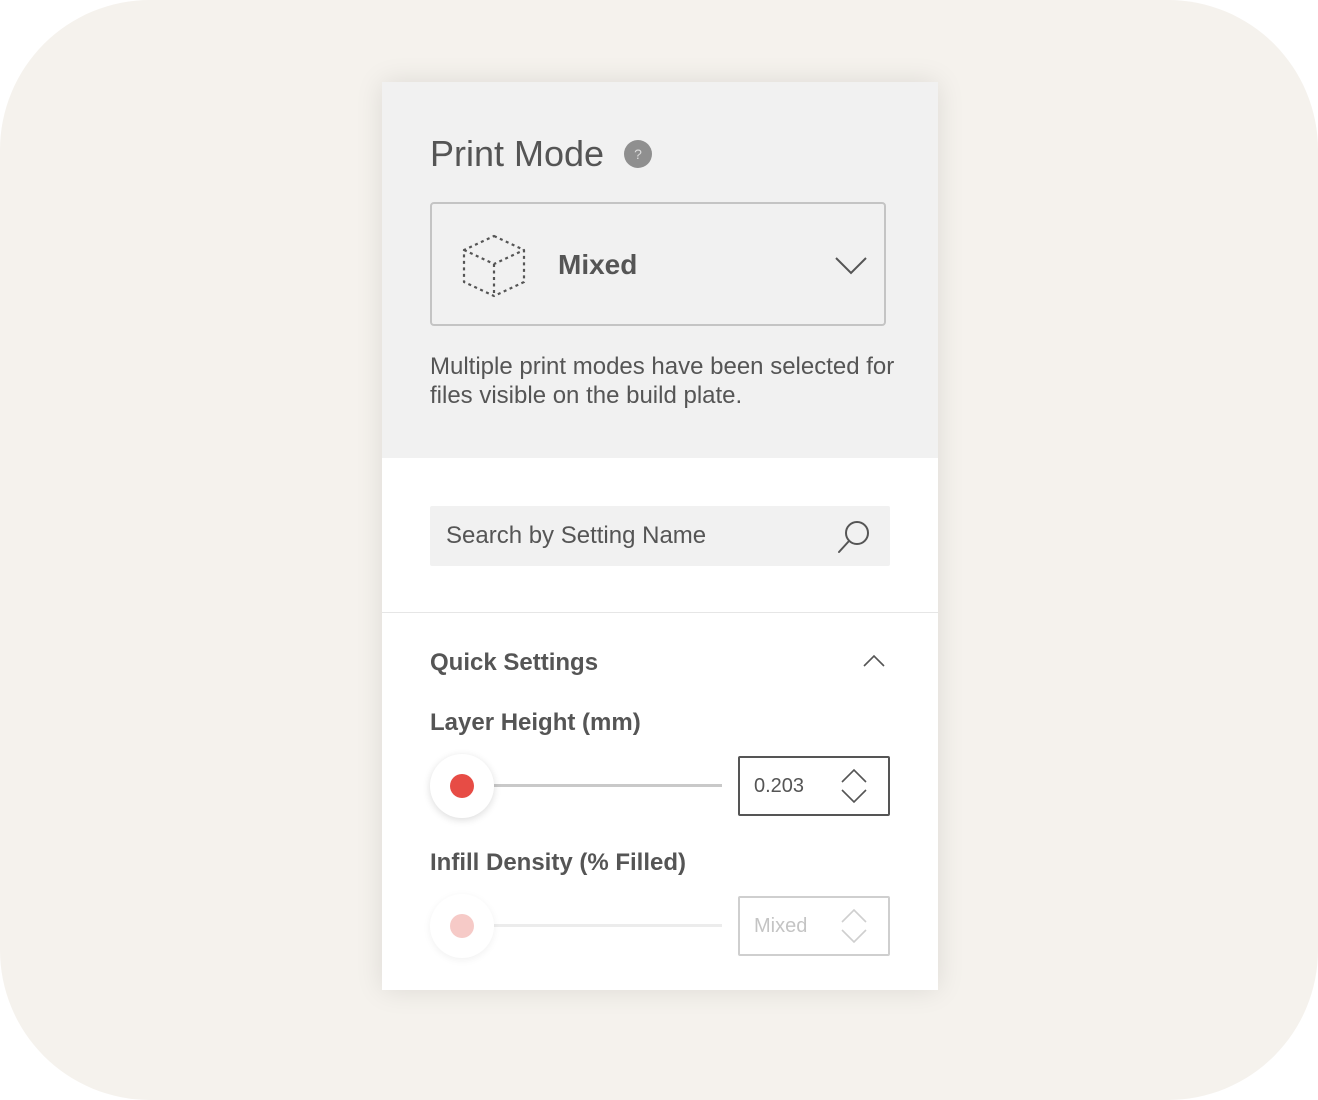  I want to click on help-icon: ?, so click(638, 154).